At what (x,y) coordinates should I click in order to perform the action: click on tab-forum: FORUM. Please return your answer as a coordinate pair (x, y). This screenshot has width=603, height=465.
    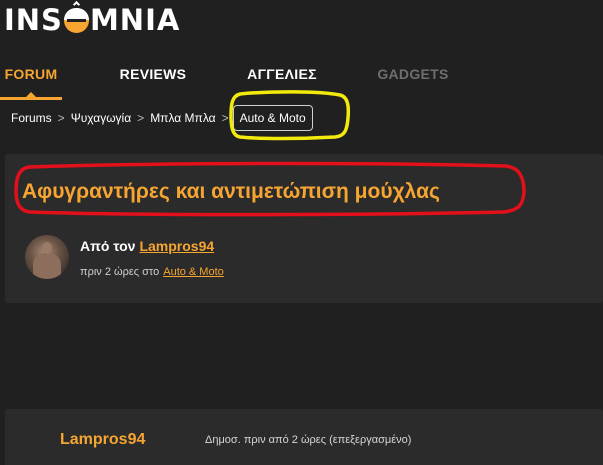
    Looking at the image, I should click on (31, 83).